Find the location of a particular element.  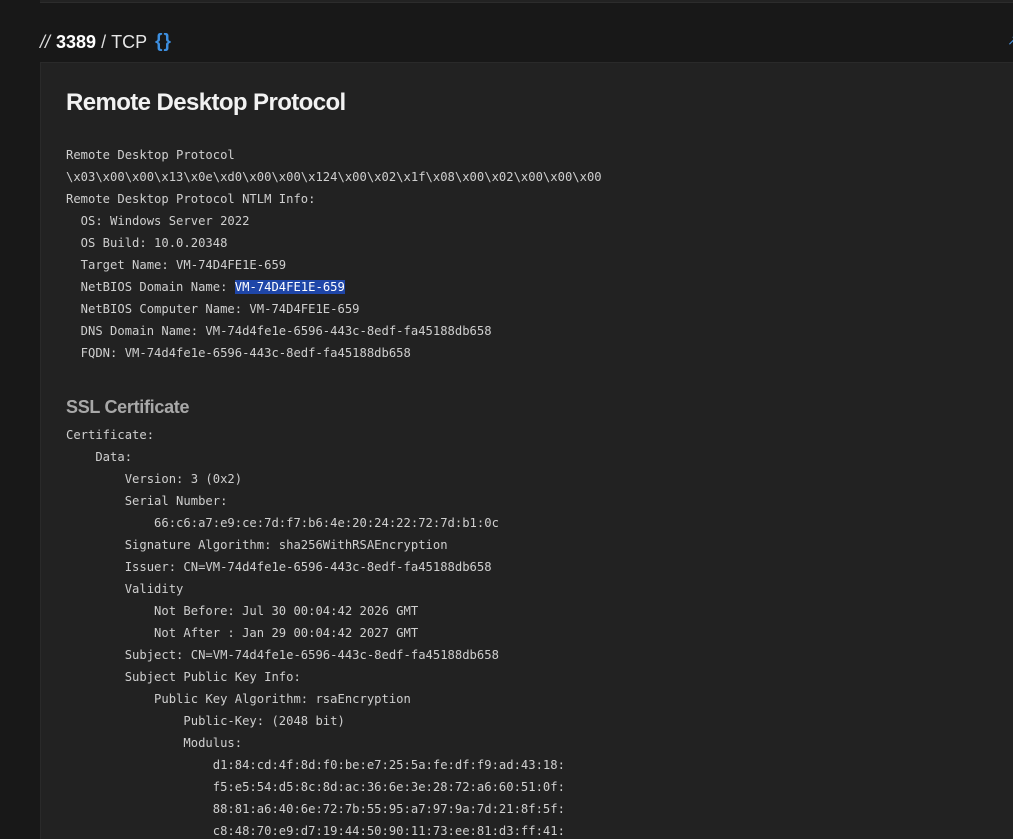

previous-card-edge is located at coordinates (526, 1).